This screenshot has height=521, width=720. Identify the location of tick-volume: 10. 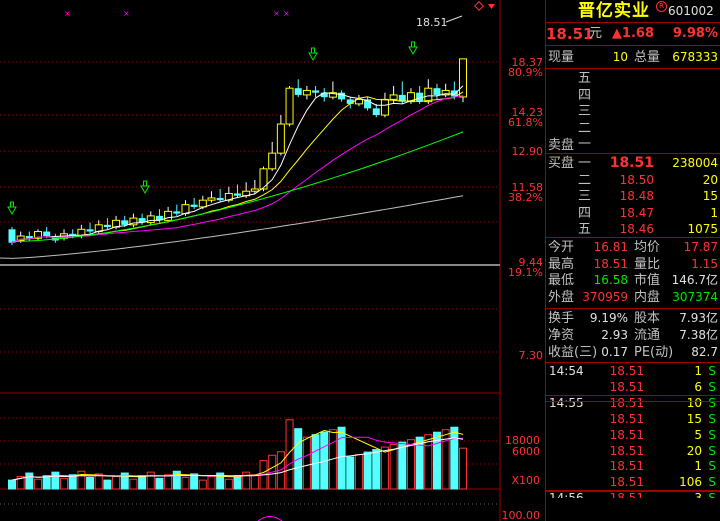
(694, 402).